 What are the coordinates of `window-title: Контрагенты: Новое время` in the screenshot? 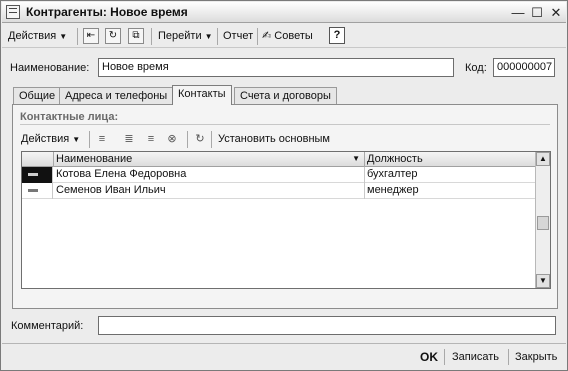 It's located at (107, 12).